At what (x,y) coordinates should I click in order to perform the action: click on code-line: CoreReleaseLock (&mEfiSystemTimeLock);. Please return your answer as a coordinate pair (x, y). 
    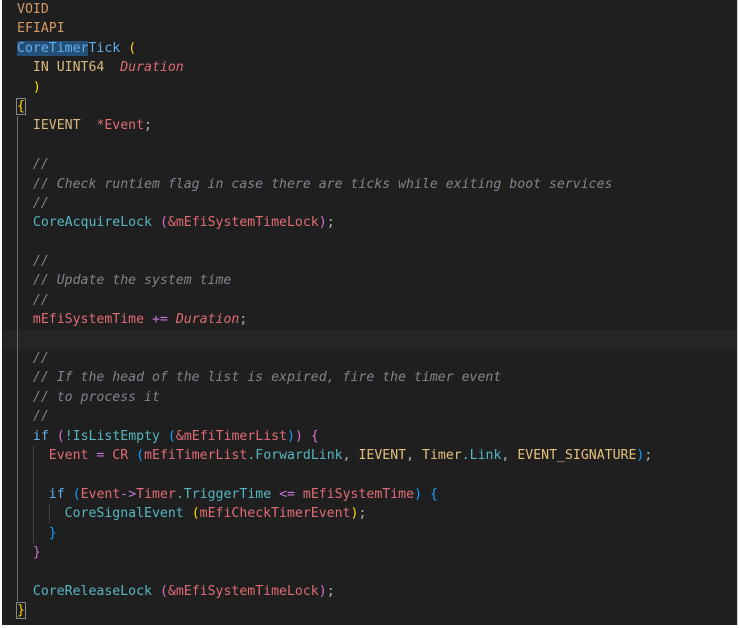
    Looking at the image, I should click on (377, 591).